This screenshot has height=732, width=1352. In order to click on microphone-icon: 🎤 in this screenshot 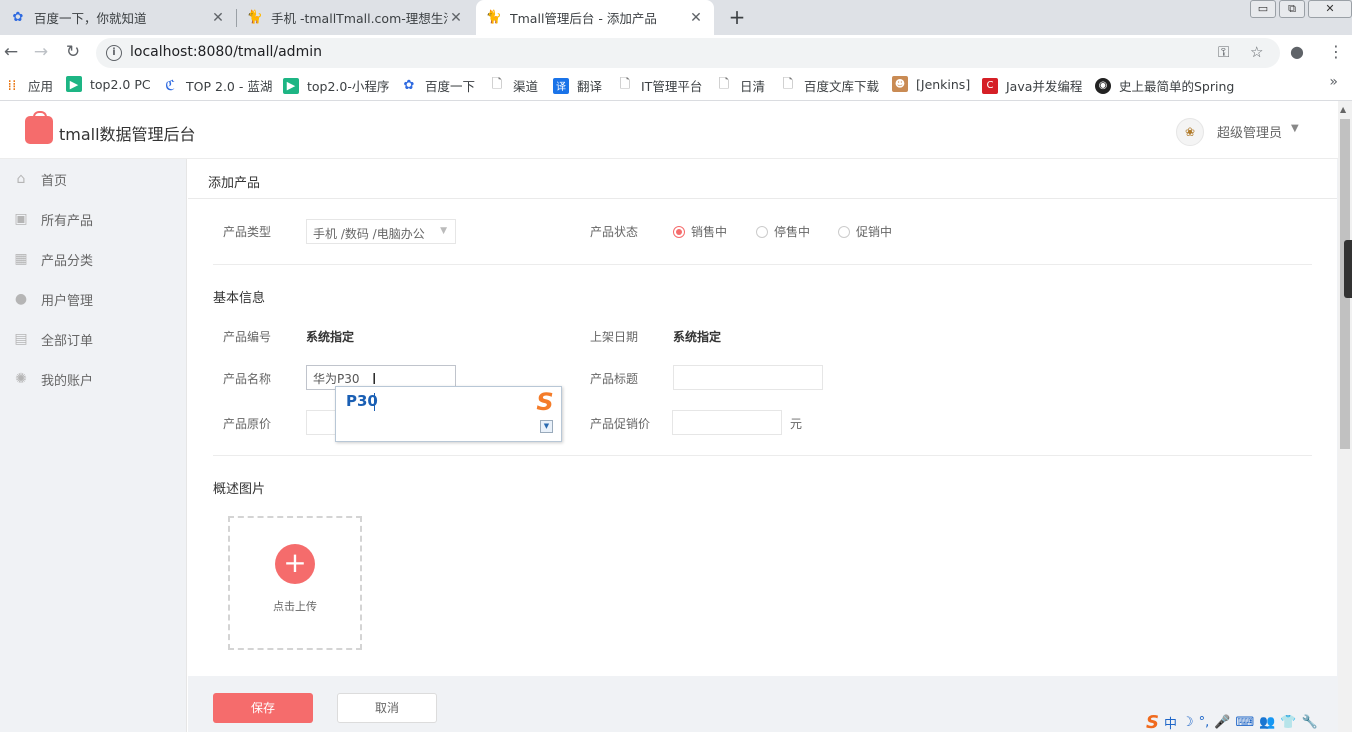, I will do `click(1222, 722)`.